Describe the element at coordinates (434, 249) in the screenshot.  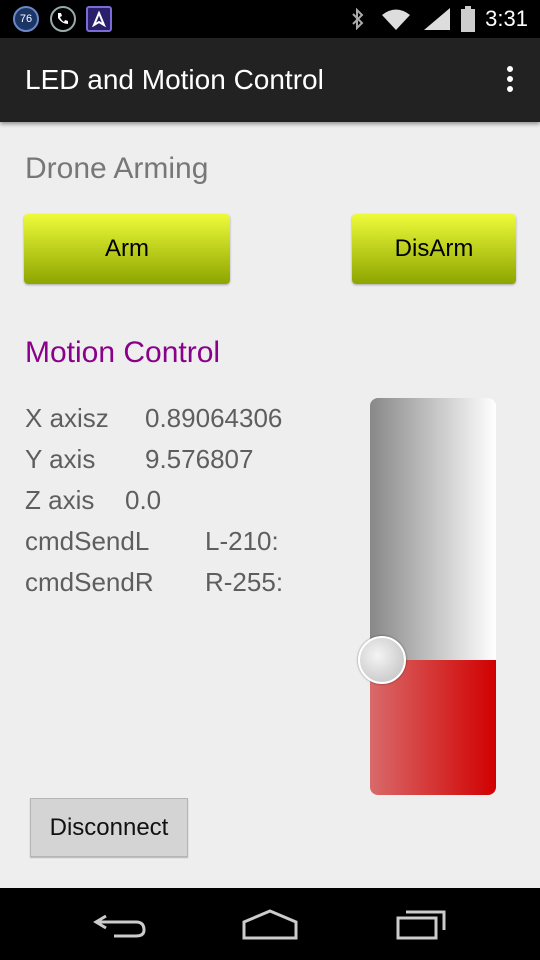
I see `disarm-button: DisArm` at that location.